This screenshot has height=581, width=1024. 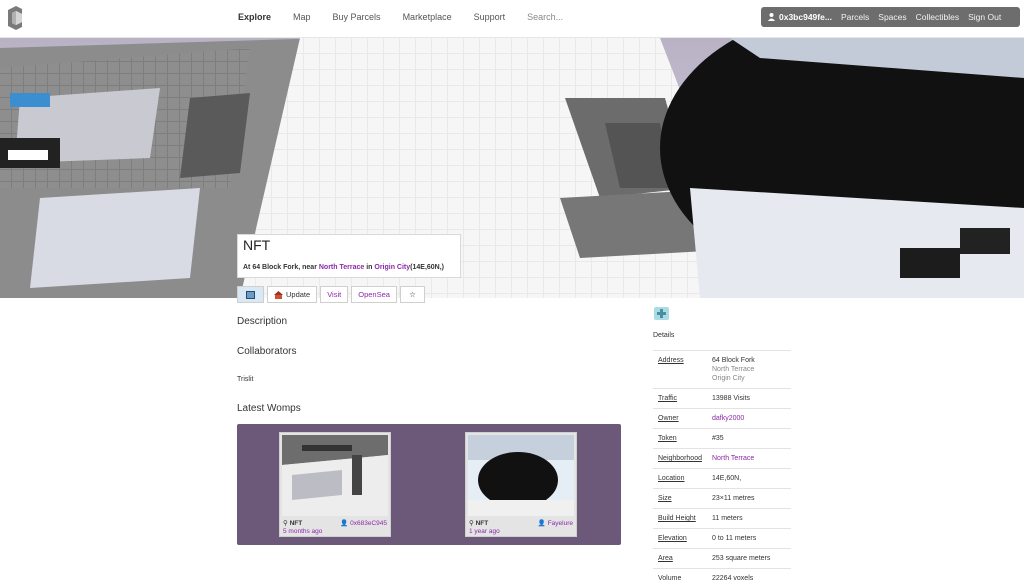 I want to click on plus-icon, so click(x=661, y=313).